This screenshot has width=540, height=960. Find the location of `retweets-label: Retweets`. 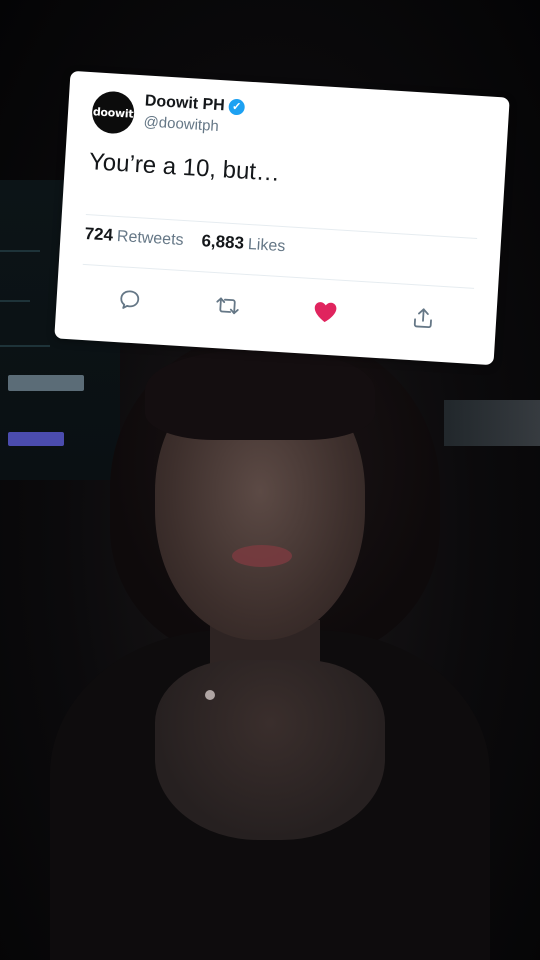

retweets-label: Retweets is located at coordinates (150, 239).